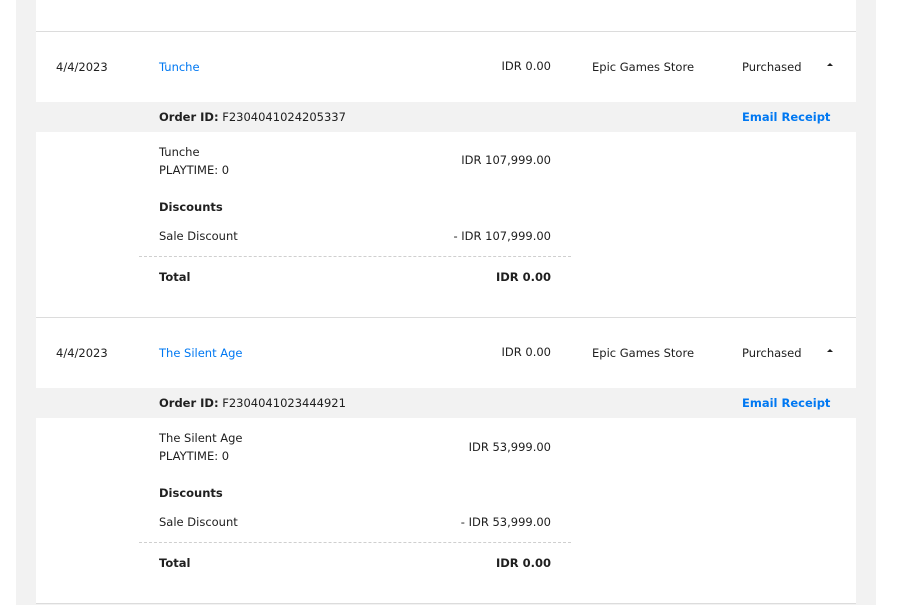 This screenshot has height=605, width=911. What do you see at coordinates (502, 236) in the screenshot?
I see `discount-value: - IDR 107,999.00` at bounding box center [502, 236].